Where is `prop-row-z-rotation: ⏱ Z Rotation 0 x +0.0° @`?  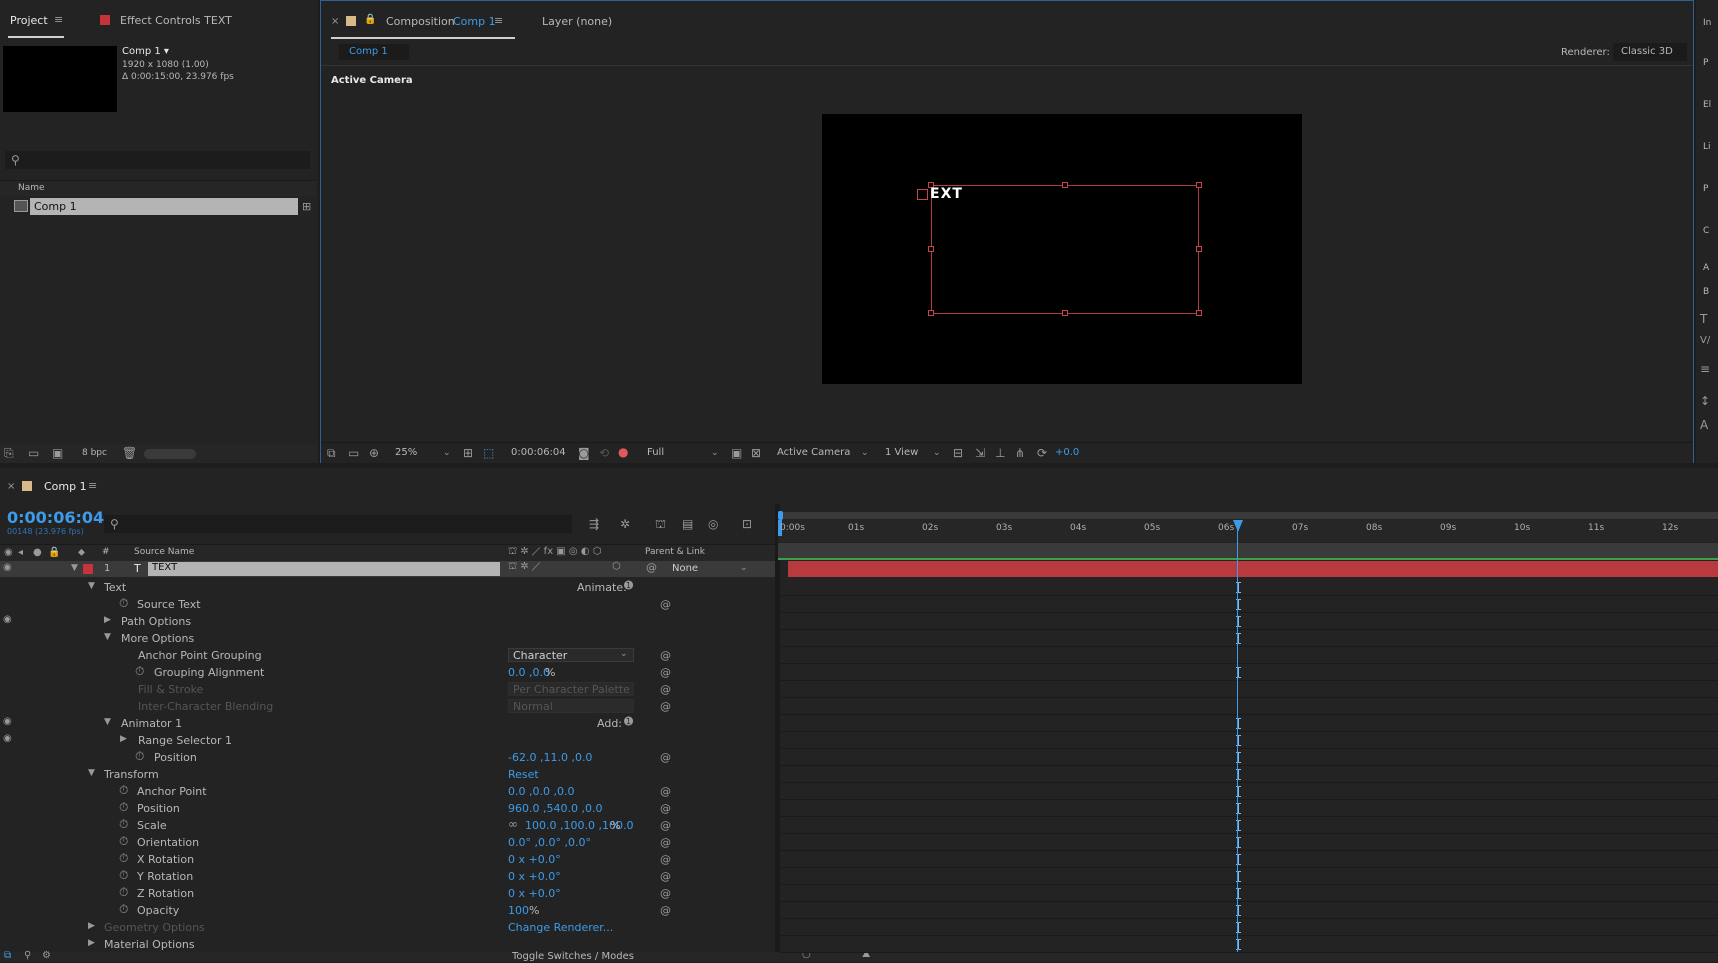
prop-row-z-rotation: ⏱ Z Rotation 0 x +0.0° @ is located at coordinates (387, 893).